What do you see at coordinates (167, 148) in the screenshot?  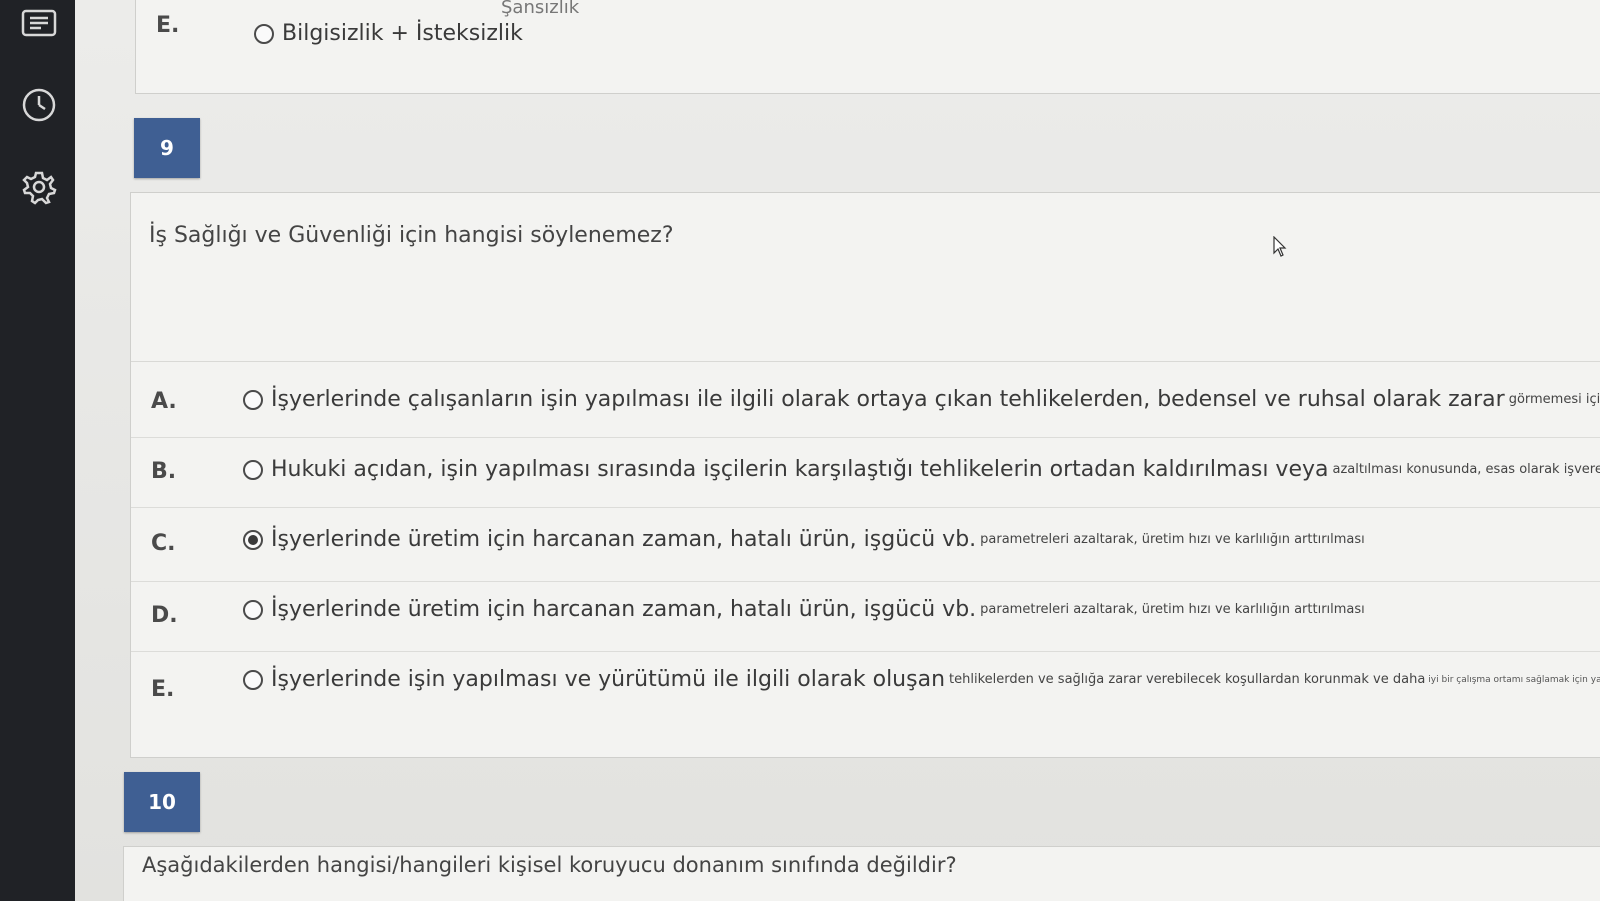 I see `question-number-badge: 9` at bounding box center [167, 148].